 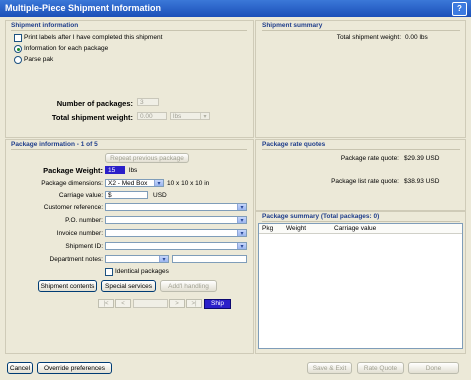 I want to click on weight-unit-text: lbs, so click(x=177, y=116).